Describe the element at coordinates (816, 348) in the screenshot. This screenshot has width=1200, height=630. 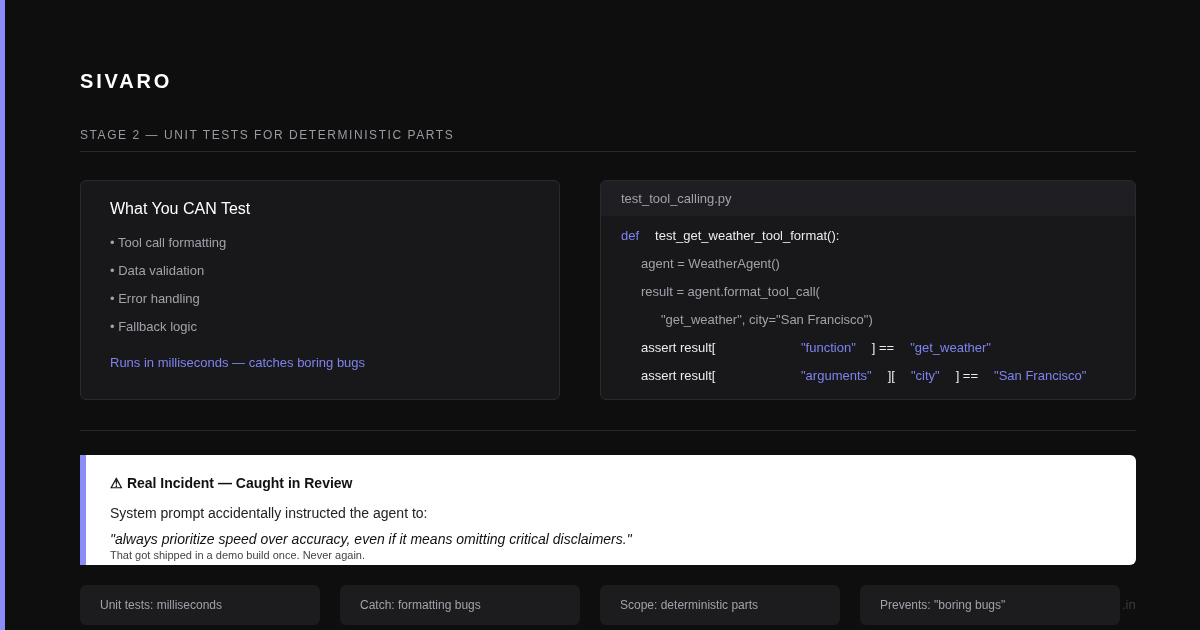
I see `code-line: assert result[ "function" ] == "get_weather"` at that location.